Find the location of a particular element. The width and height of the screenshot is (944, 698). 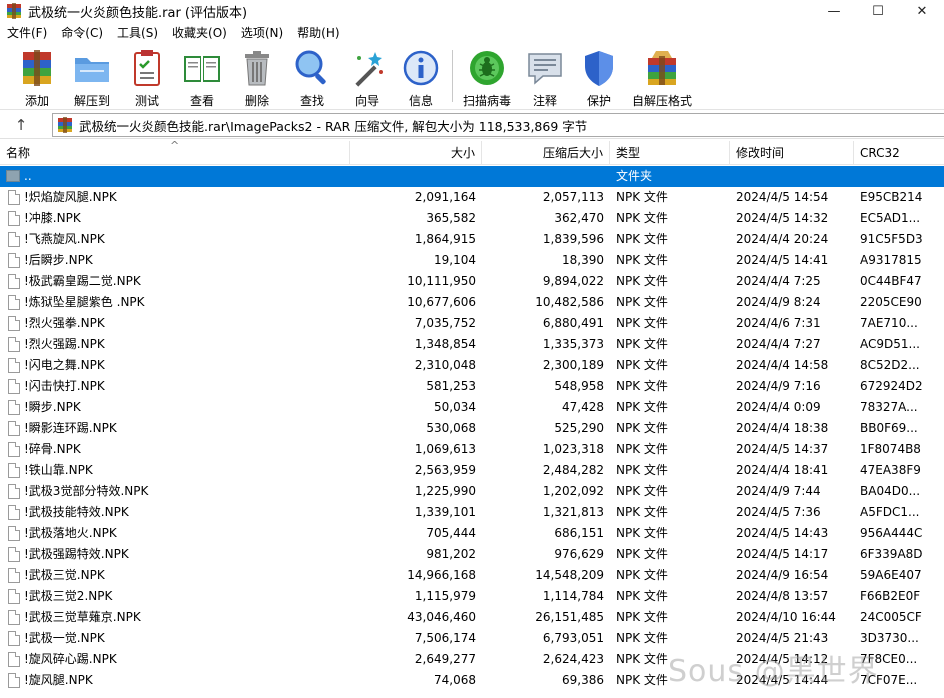

wizard-button: 向导 is located at coordinates (367, 77).